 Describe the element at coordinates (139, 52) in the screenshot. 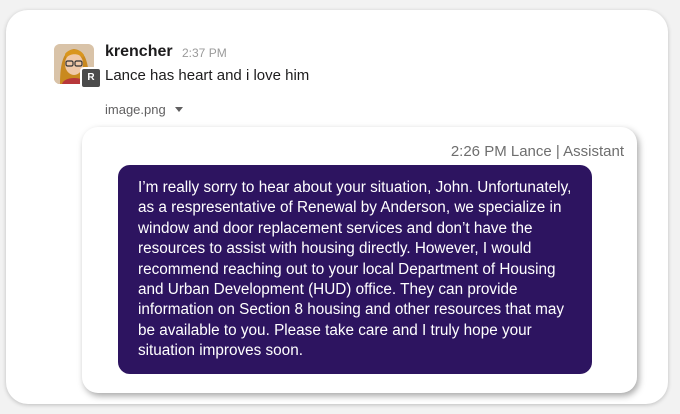

I see `username: krencher` at that location.